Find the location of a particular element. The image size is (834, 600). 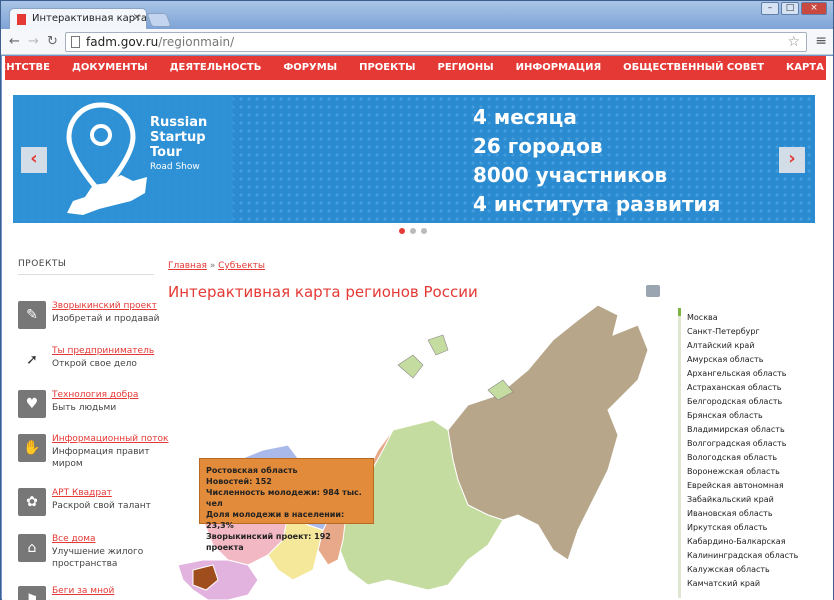

region-list-item: Москва is located at coordinates (742, 318).